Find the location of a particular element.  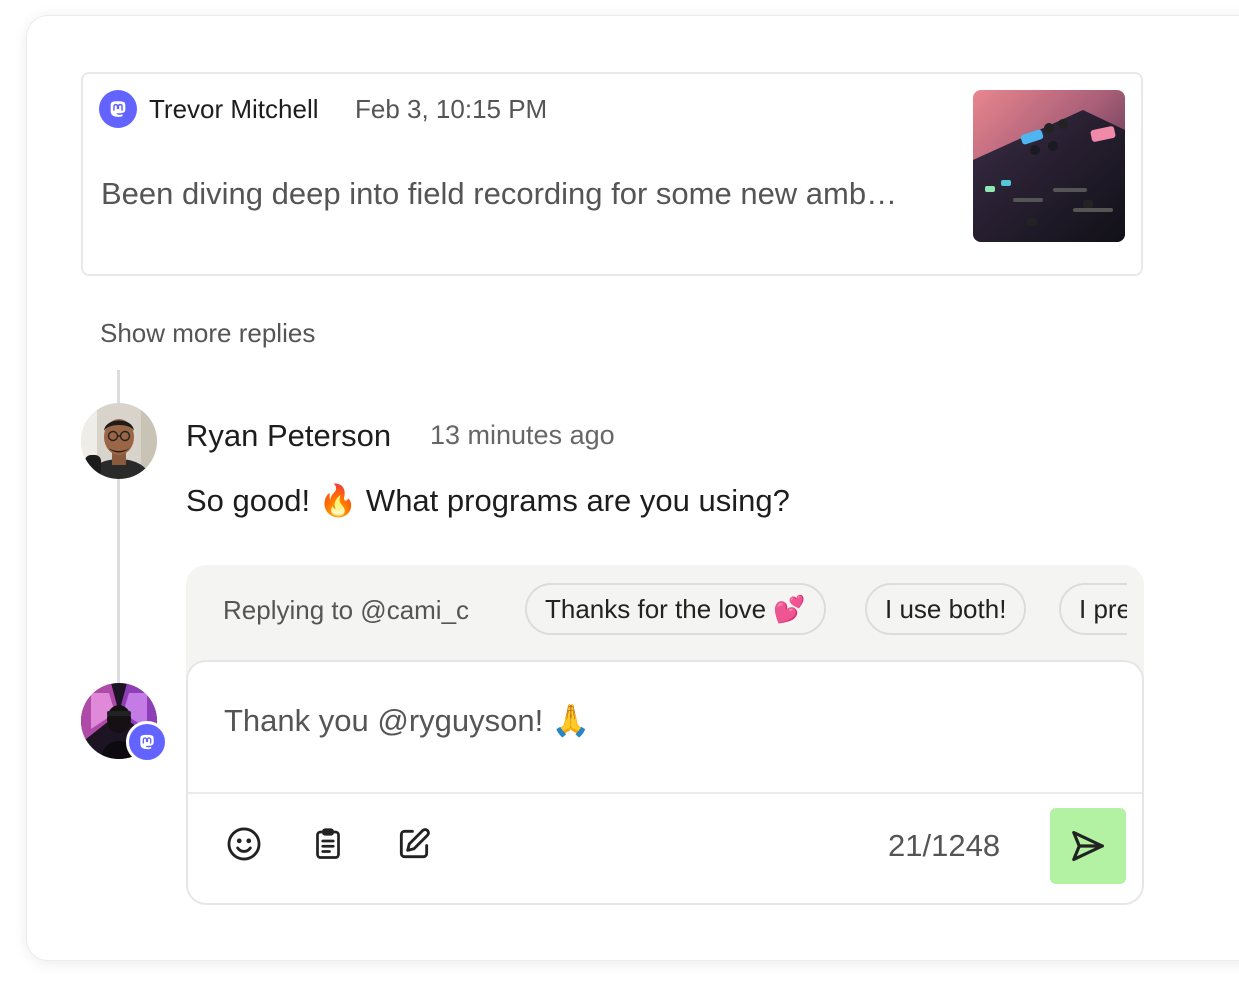

mastodon-badge-icon is located at coordinates (147, 742).